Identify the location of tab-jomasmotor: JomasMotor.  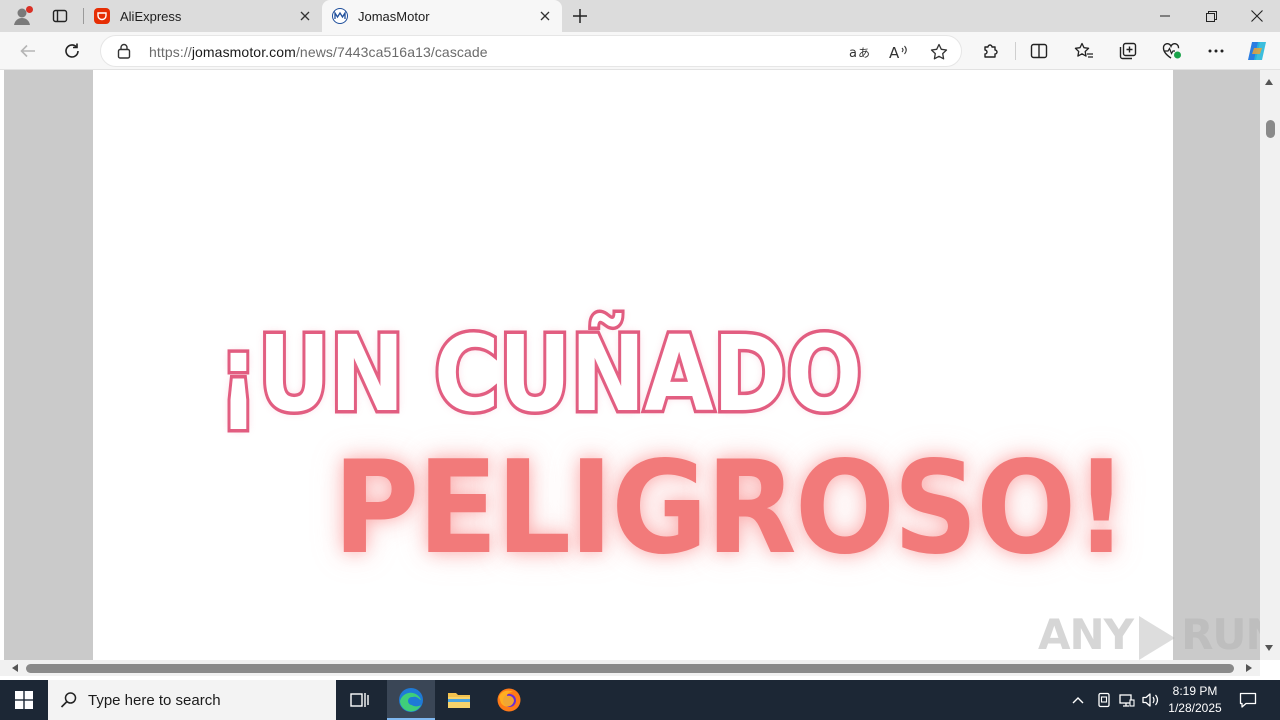
(442, 16).